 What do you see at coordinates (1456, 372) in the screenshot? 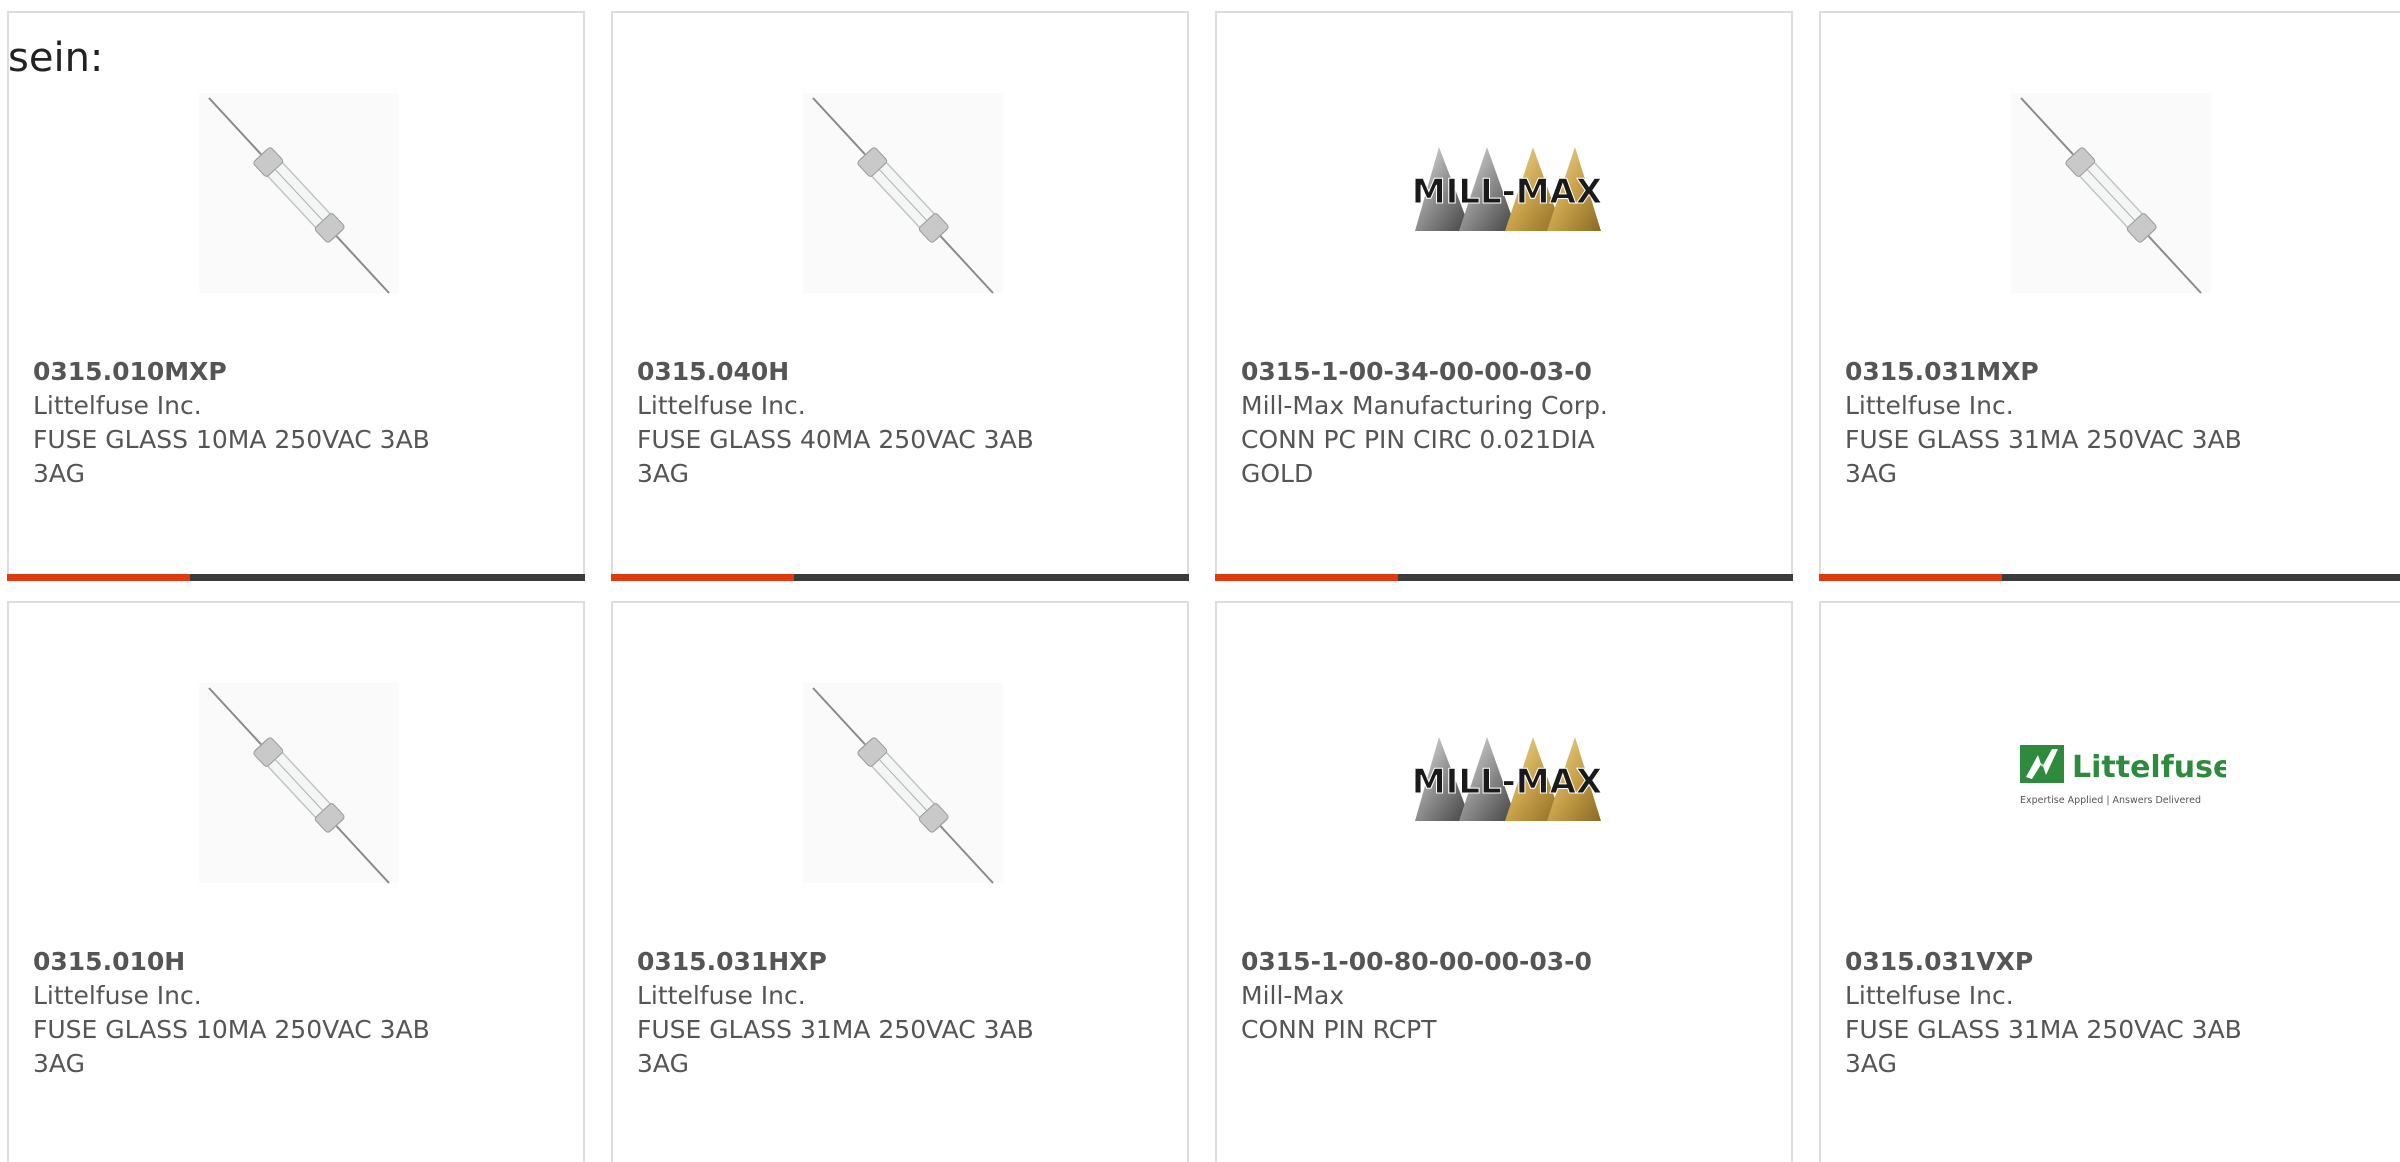
I see `part-number: 0315-1-00-34-00-00-03-0` at bounding box center [1456, 372].